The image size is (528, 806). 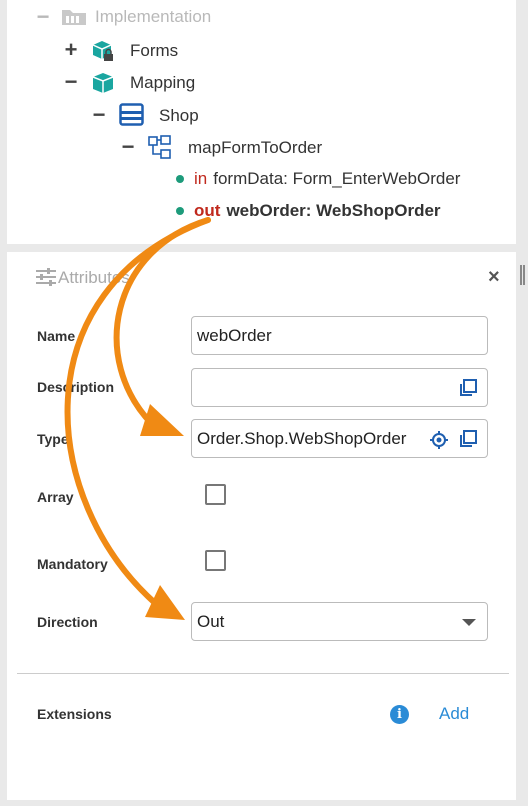 I want to click on divider, so click(x=263, y=673).